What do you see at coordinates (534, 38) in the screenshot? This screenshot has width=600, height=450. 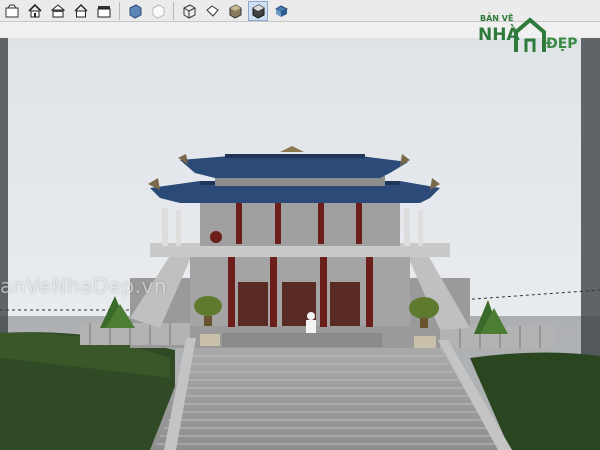 I see `watermark-logo: BẢN VẼ NHÀ ĐẸP` at bounding box center [534, 38].